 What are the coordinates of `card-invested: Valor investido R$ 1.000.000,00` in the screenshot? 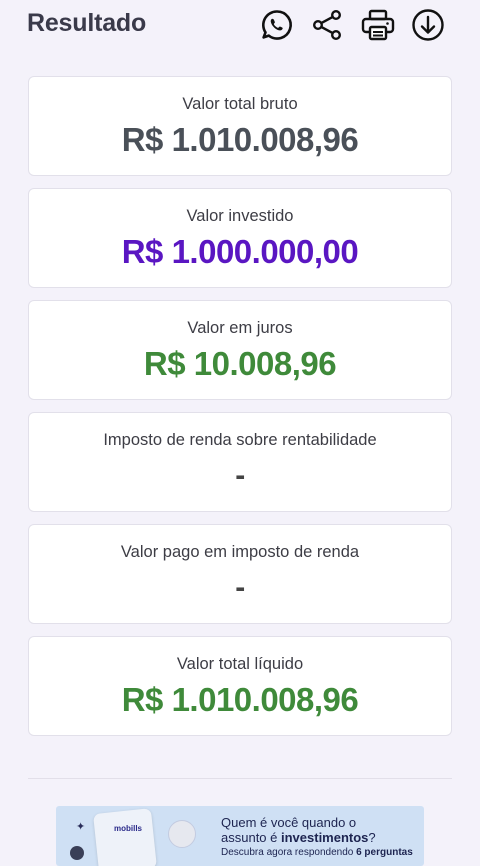 It's located at (240, 238).